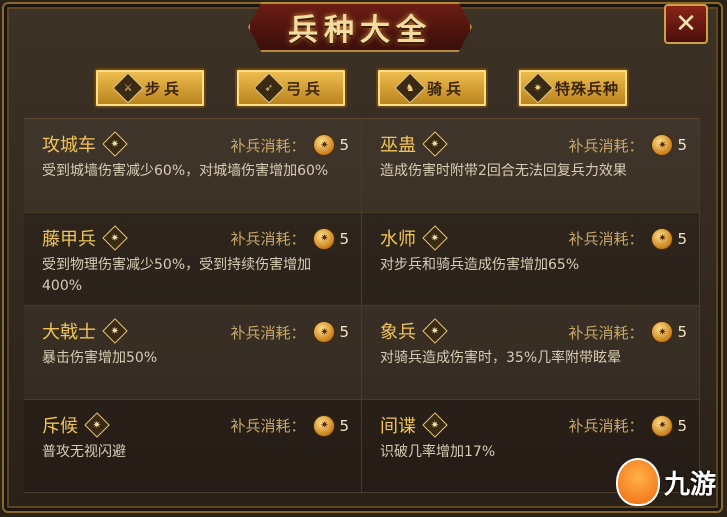 The width and height of the screenshot is (727, 517). What do you see at coordinates (503, 171) in the screenshot?
I see `unit-description: 造成伤害时附带2回合无法回复兵力效果` at bounding box center [503, 171].